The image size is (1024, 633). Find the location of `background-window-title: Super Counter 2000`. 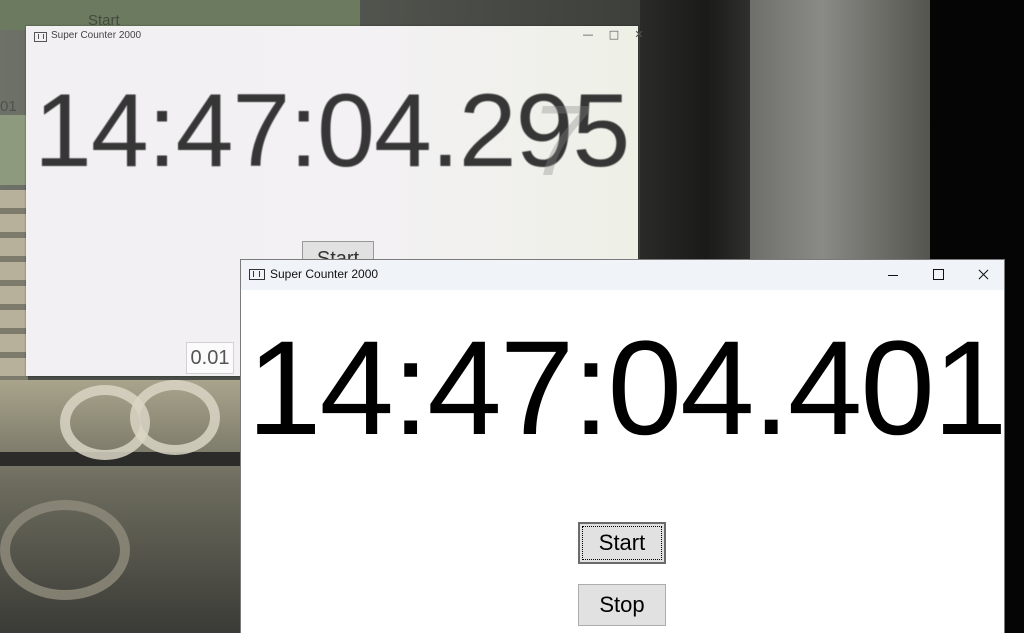

background-window-title: Super Counter 2000 is located at coordinates (96, 35).